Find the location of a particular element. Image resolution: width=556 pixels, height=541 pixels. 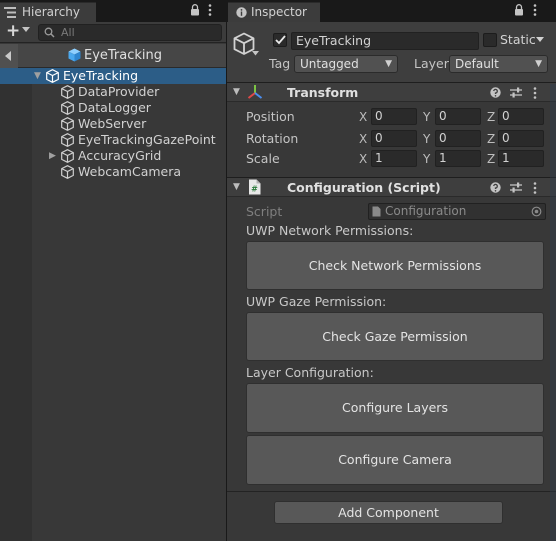

inspector-scrollbar-edge is located at coordinates (553, 312).